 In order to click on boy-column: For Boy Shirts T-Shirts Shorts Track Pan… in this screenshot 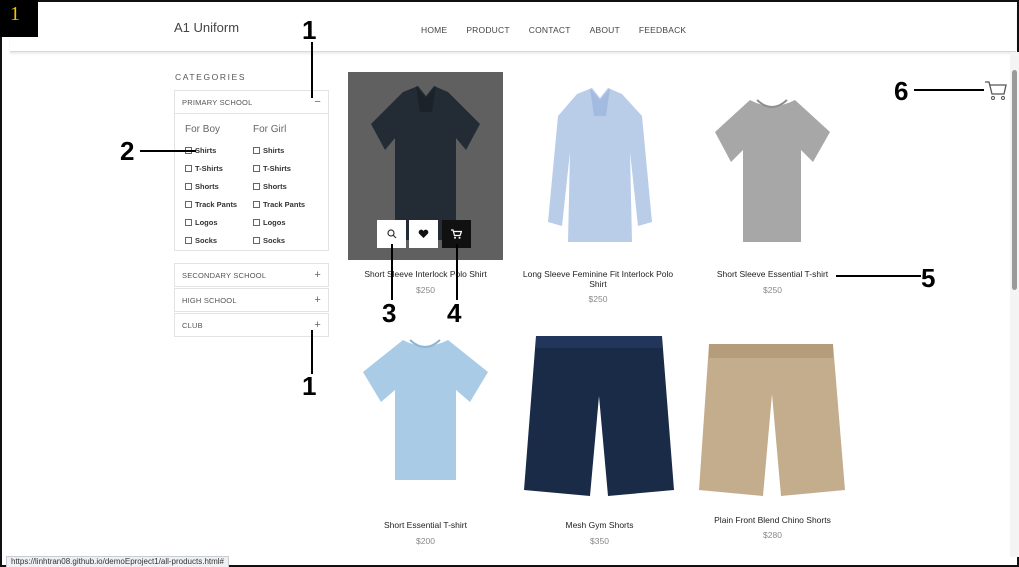, I will do `click(211, 186)`.